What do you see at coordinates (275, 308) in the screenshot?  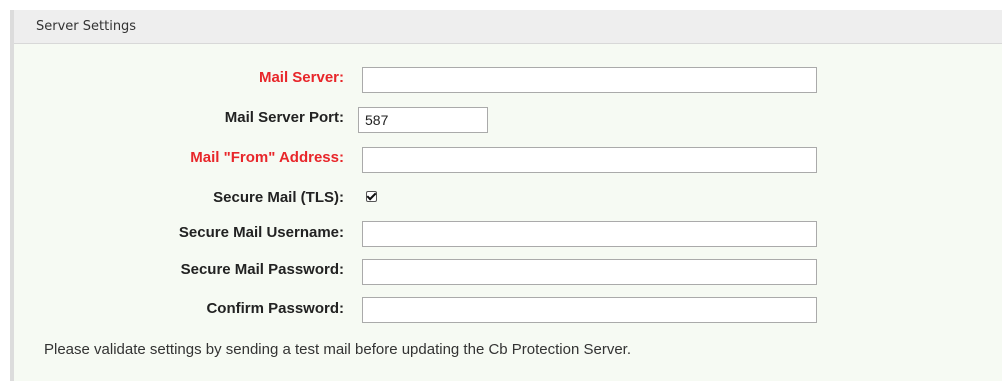 I see `confirm-password-label: Confirm Password:` at bounding box center [275, 308].